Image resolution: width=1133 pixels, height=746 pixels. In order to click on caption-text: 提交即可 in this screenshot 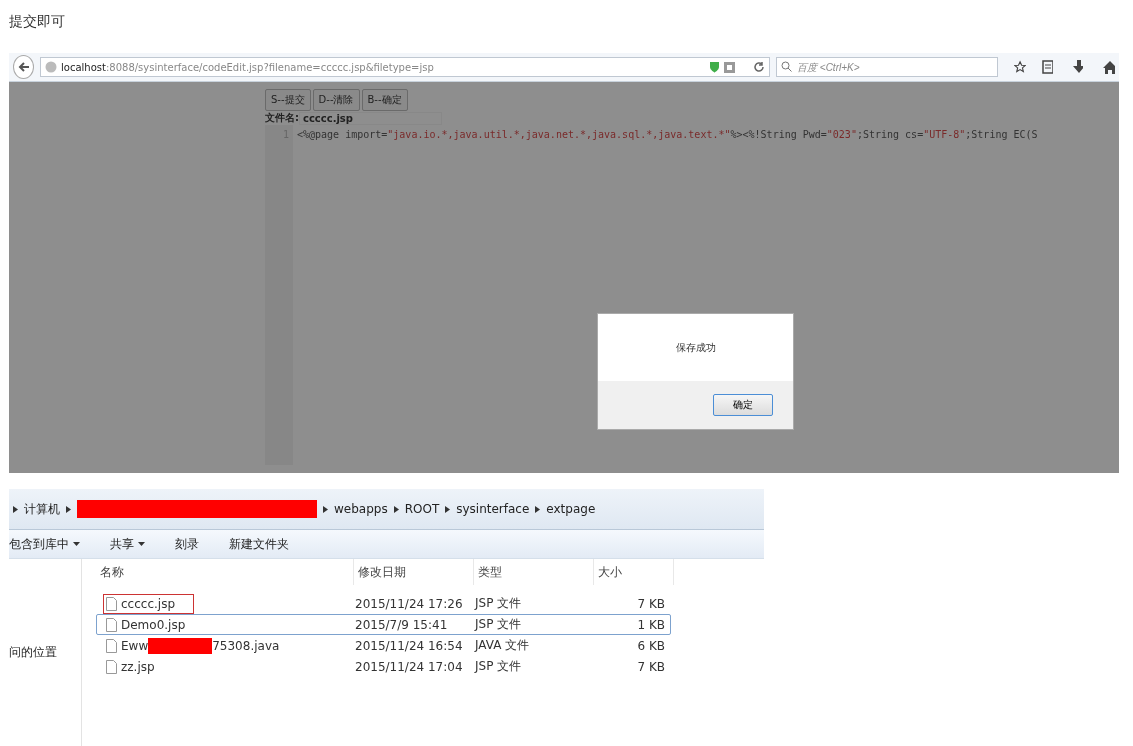, I will do `click(37, 21)`.